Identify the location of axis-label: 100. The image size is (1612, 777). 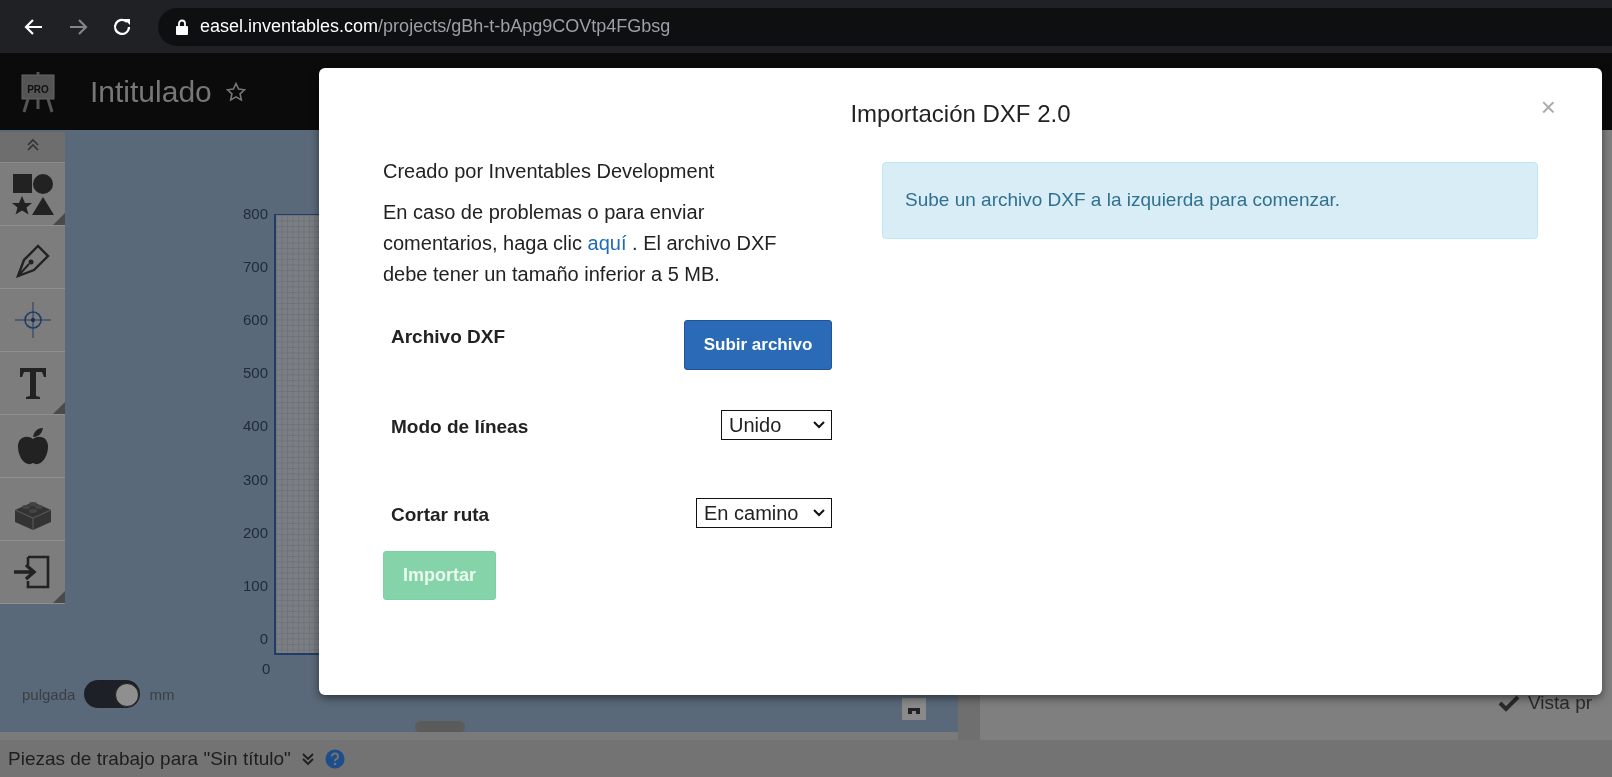
(255, 585).